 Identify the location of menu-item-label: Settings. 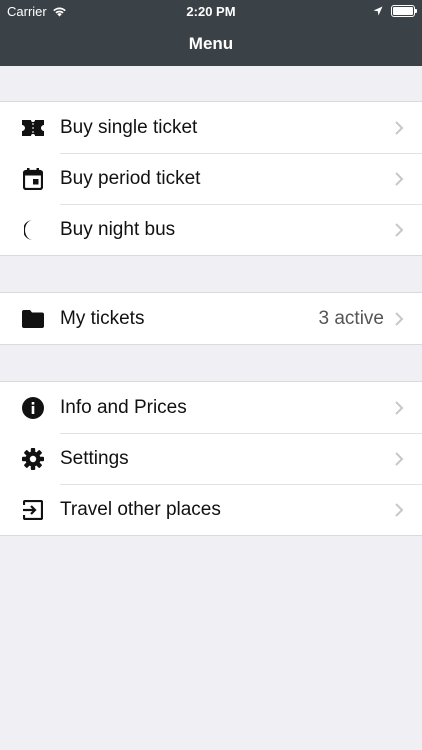
(94, 458).